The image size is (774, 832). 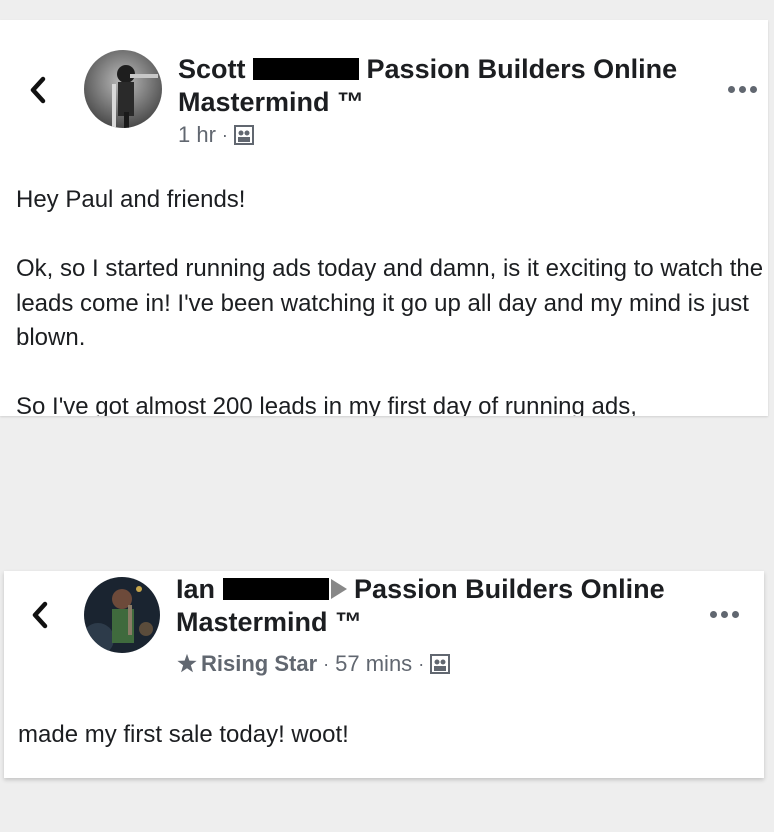 What do you see at coordinates (131, 199) in the screenshot?
I see `post-text-greeting: Hey Paul and friends!` at bounding box center [131, 199].